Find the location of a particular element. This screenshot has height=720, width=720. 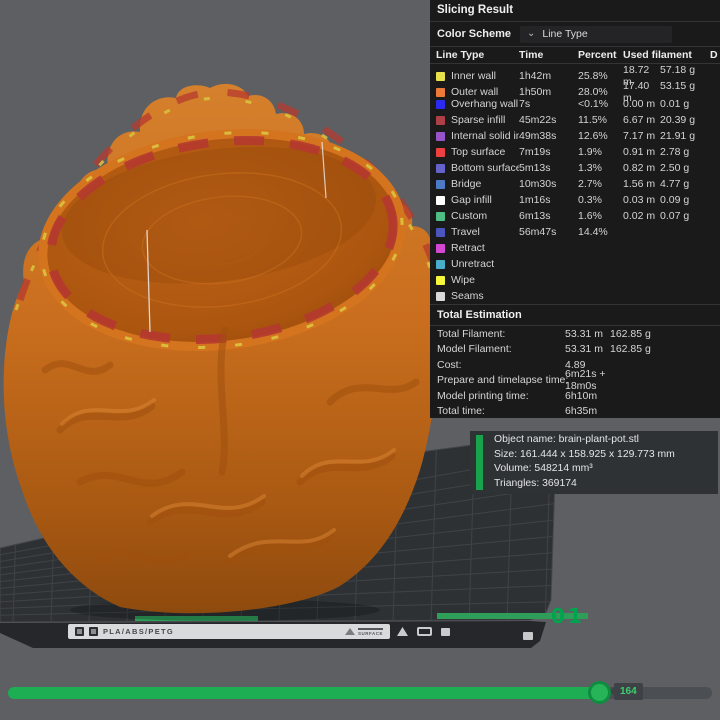

time-value: 7s is located at coordinates (525, 104).